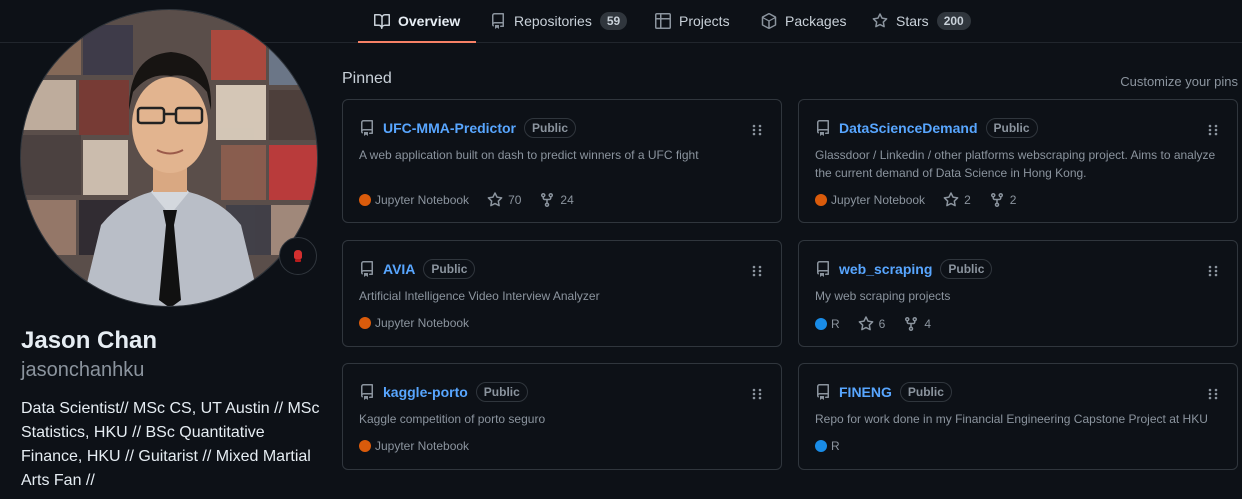 The height and width of the screenshot is (499, 1242). Describe the element at coordinates (475, 200) in the screenshot. I see `repo-meta: Jupyter Notebook 70 24` at that location.